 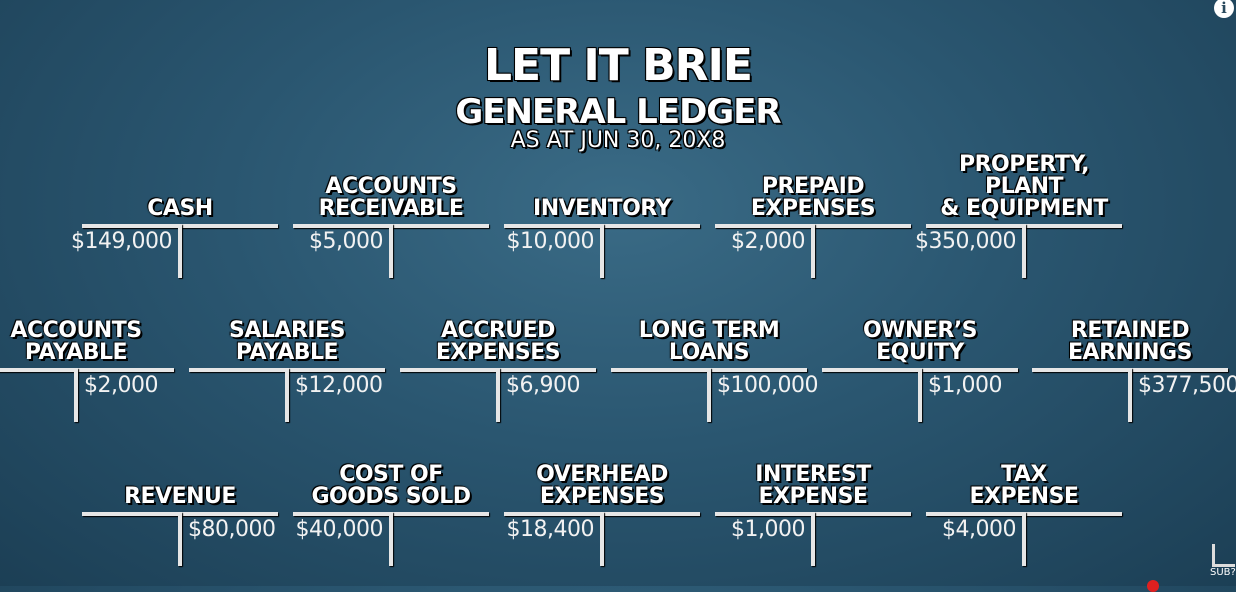 I want to click on t-account-debit-balance: $18,400, so click(x=550, y=529).